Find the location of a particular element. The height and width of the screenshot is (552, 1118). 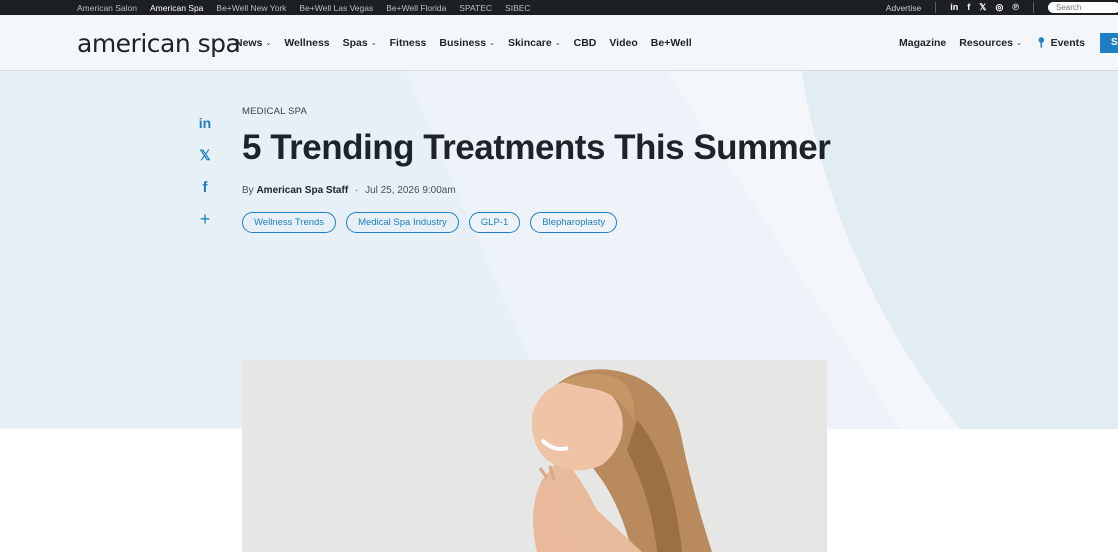

nav-item-wellness: Wellness is located at coordinates (306, 43).